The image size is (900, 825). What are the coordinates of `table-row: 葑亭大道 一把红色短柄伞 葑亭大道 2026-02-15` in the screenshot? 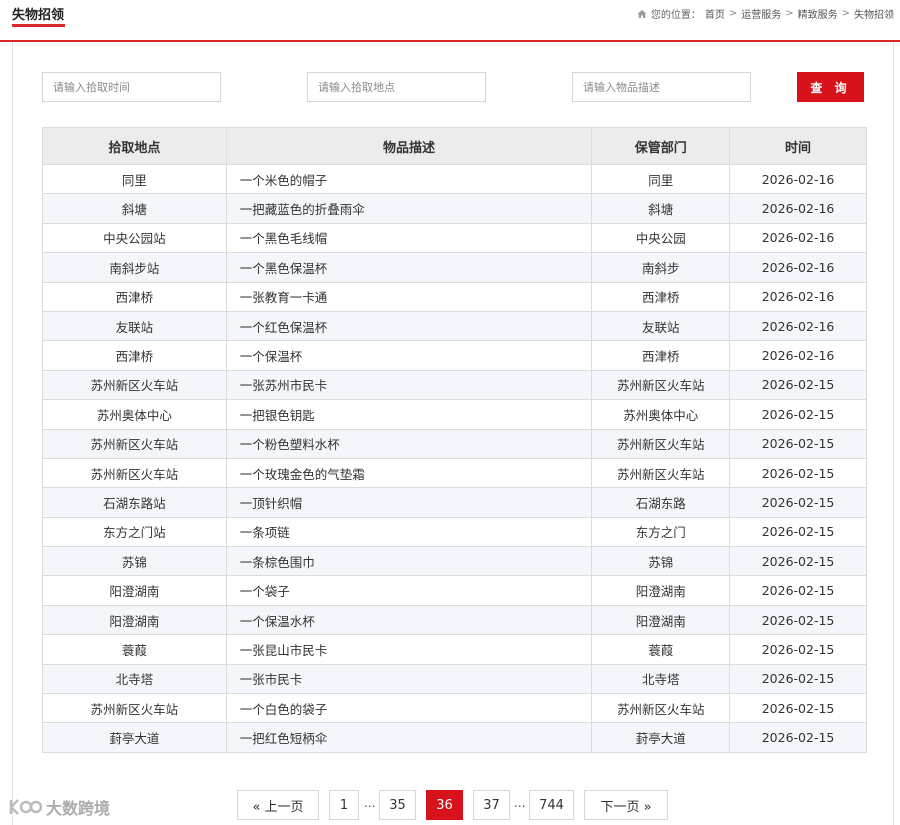 It's located at (454, 737).